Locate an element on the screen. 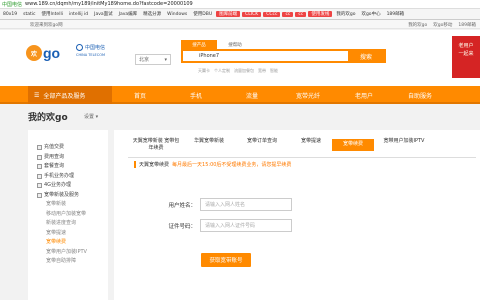 This screenshot has height=300, width=480. city-label: 北京 is located at coordinates (144, 60).